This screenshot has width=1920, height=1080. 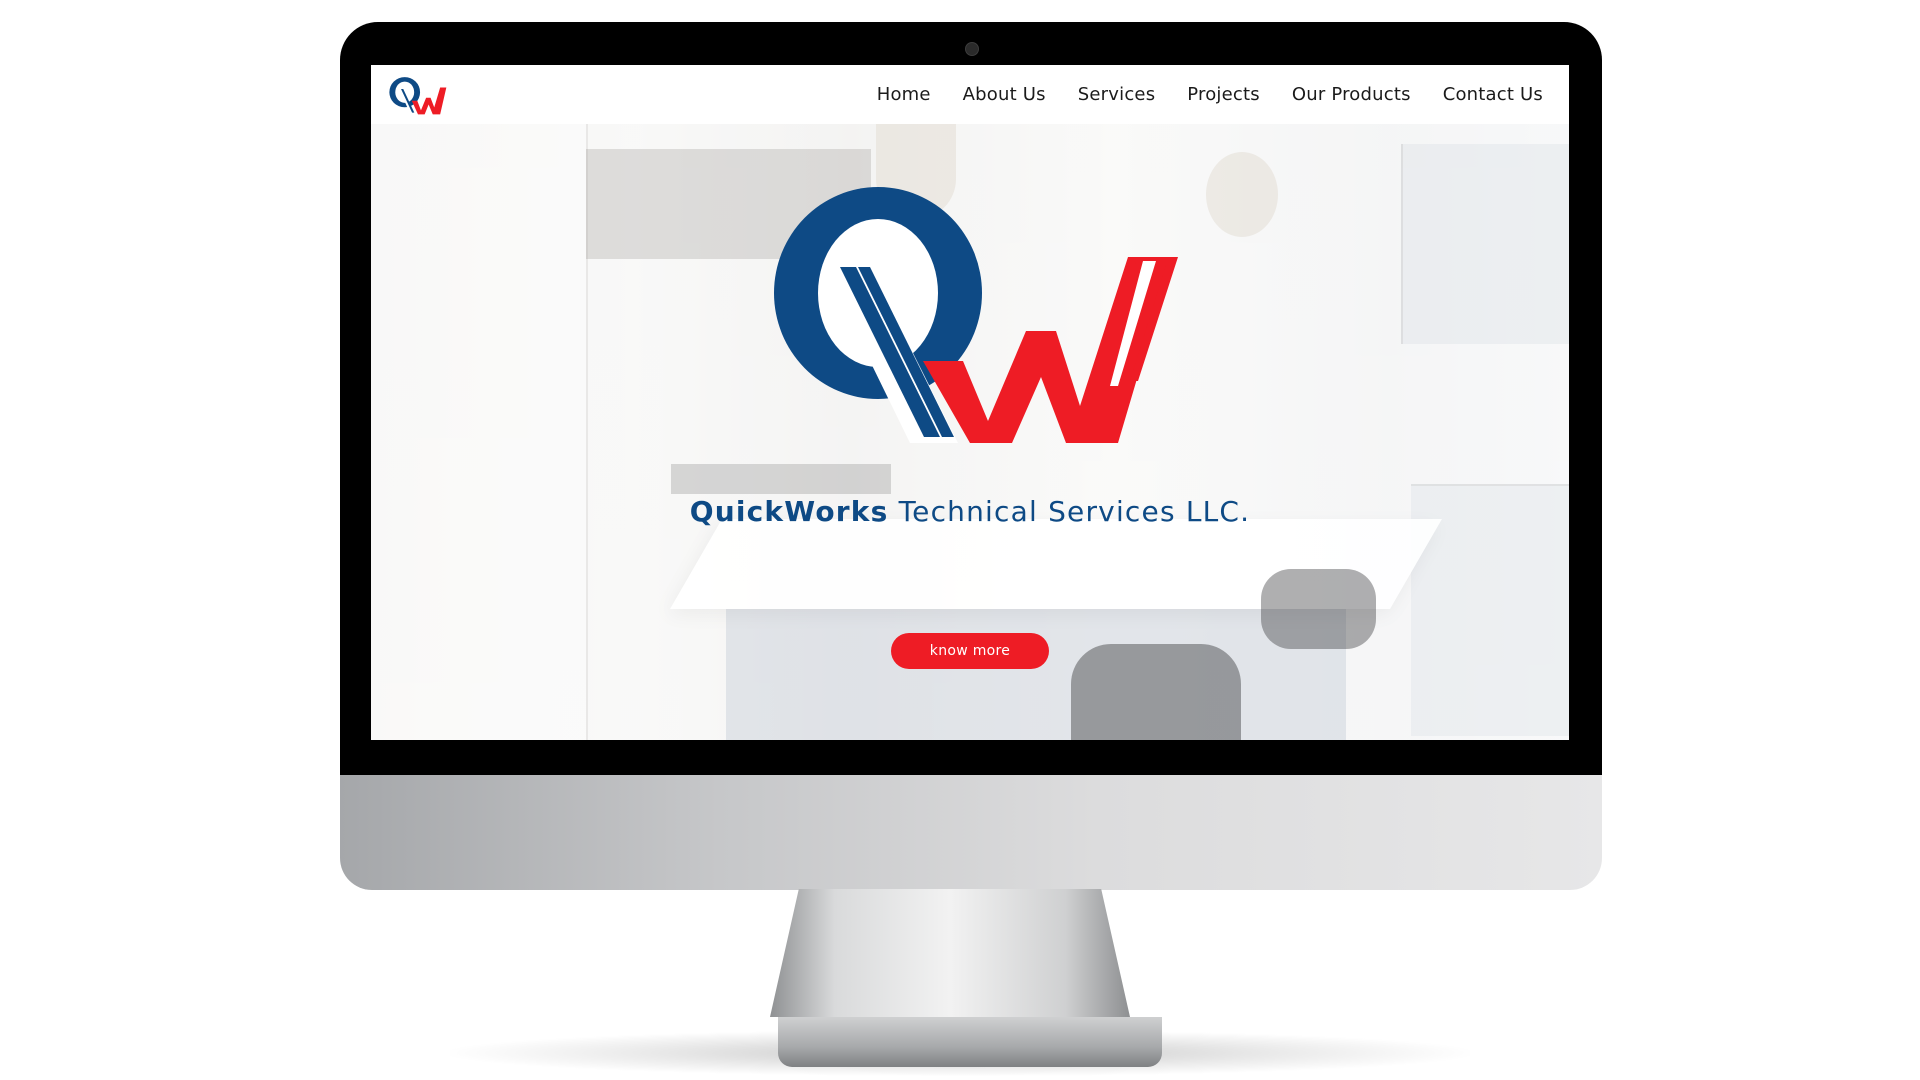 What do you see at coordinates (1242, 194) in the screenshot?
I see `pendant-lamp` at bounding box center [1242, 194].